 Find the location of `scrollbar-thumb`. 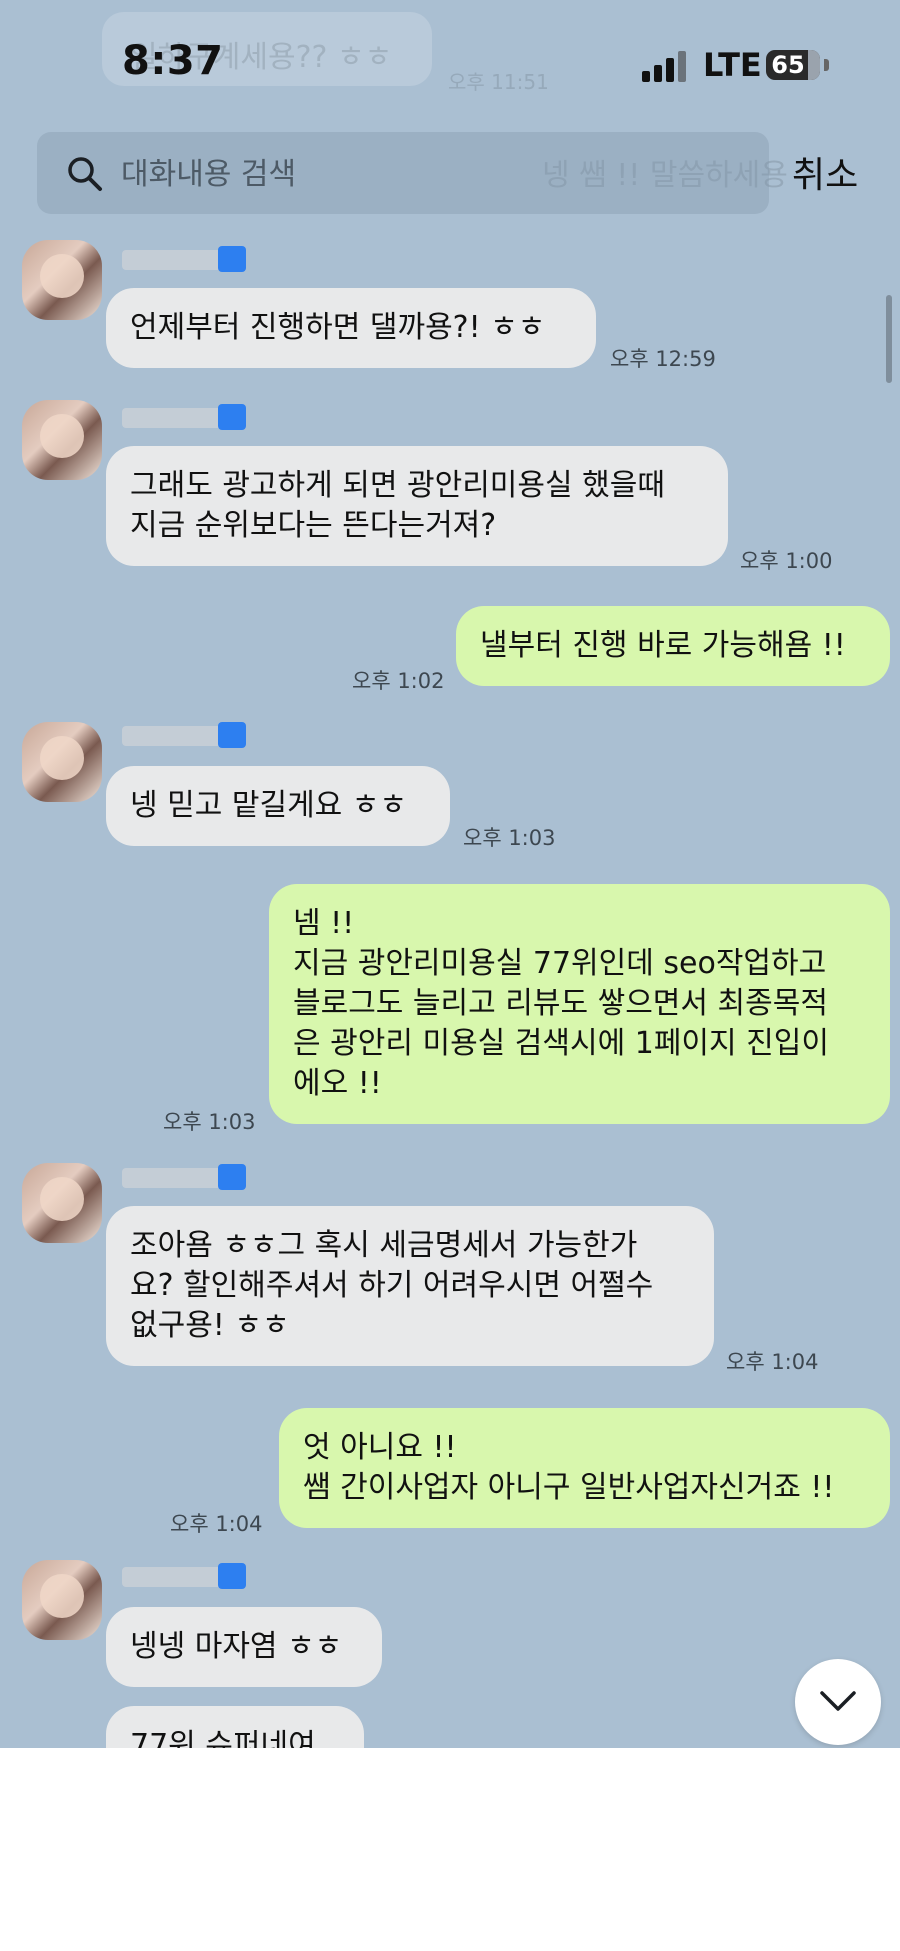

scrollbar-thumb is located at coordinates (889, 339).